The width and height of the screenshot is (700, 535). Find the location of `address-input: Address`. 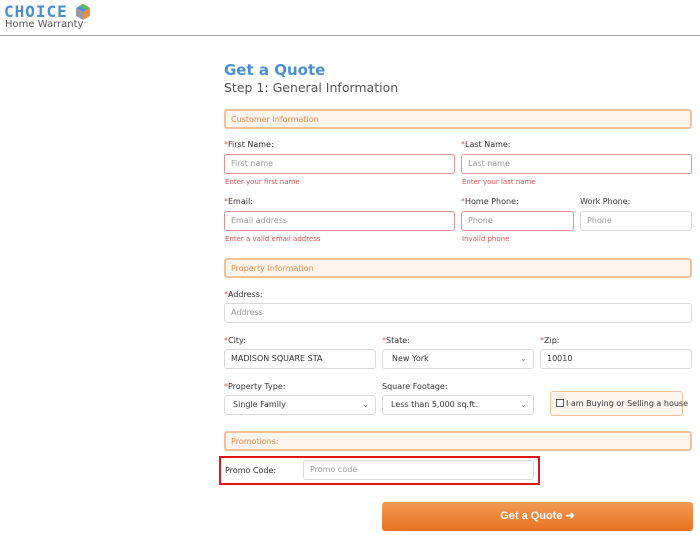

address-input: Address is located at coordinates (458, 313).